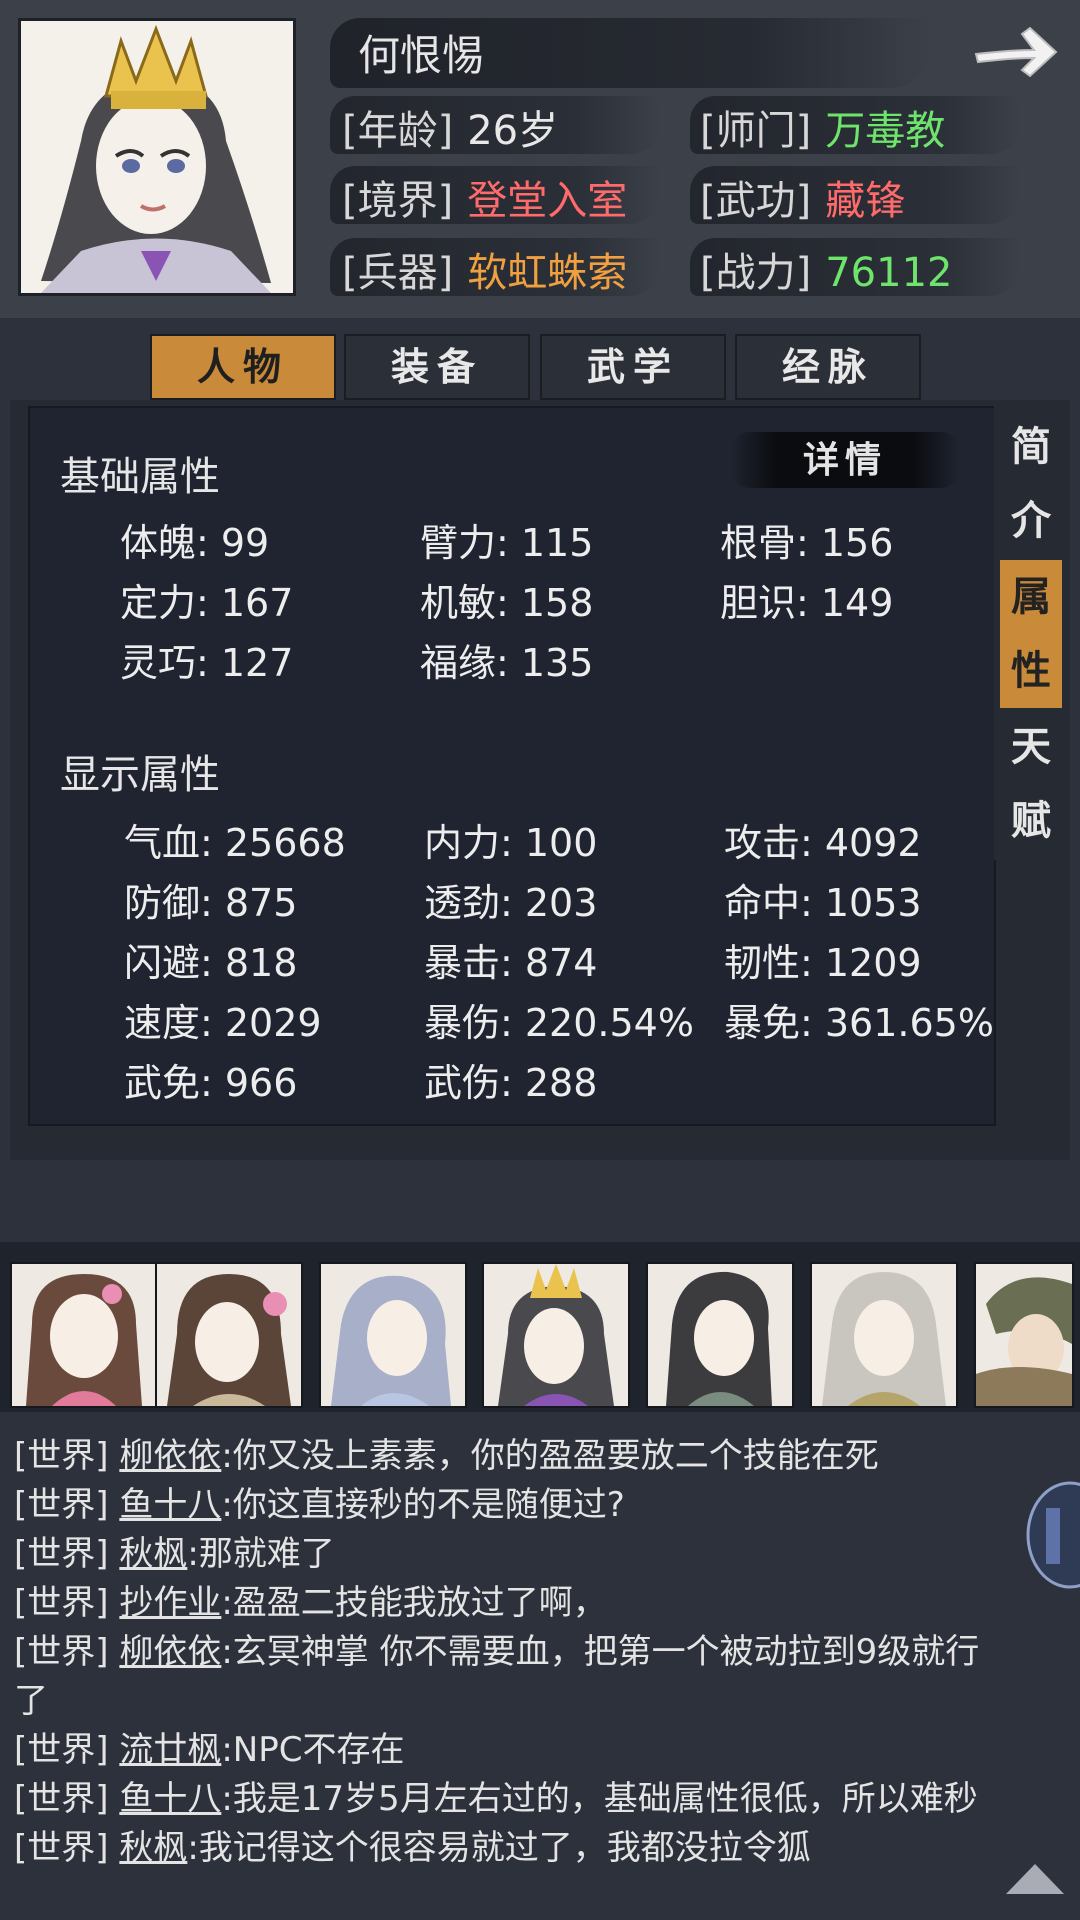 Image resolution: width=1080 pixels, height=1920 pixels. What do you see at coordinates (1035, 1878) in the screenshot?
I see `chat-scroll-up-icon` at bounding box center [1035, 1878].